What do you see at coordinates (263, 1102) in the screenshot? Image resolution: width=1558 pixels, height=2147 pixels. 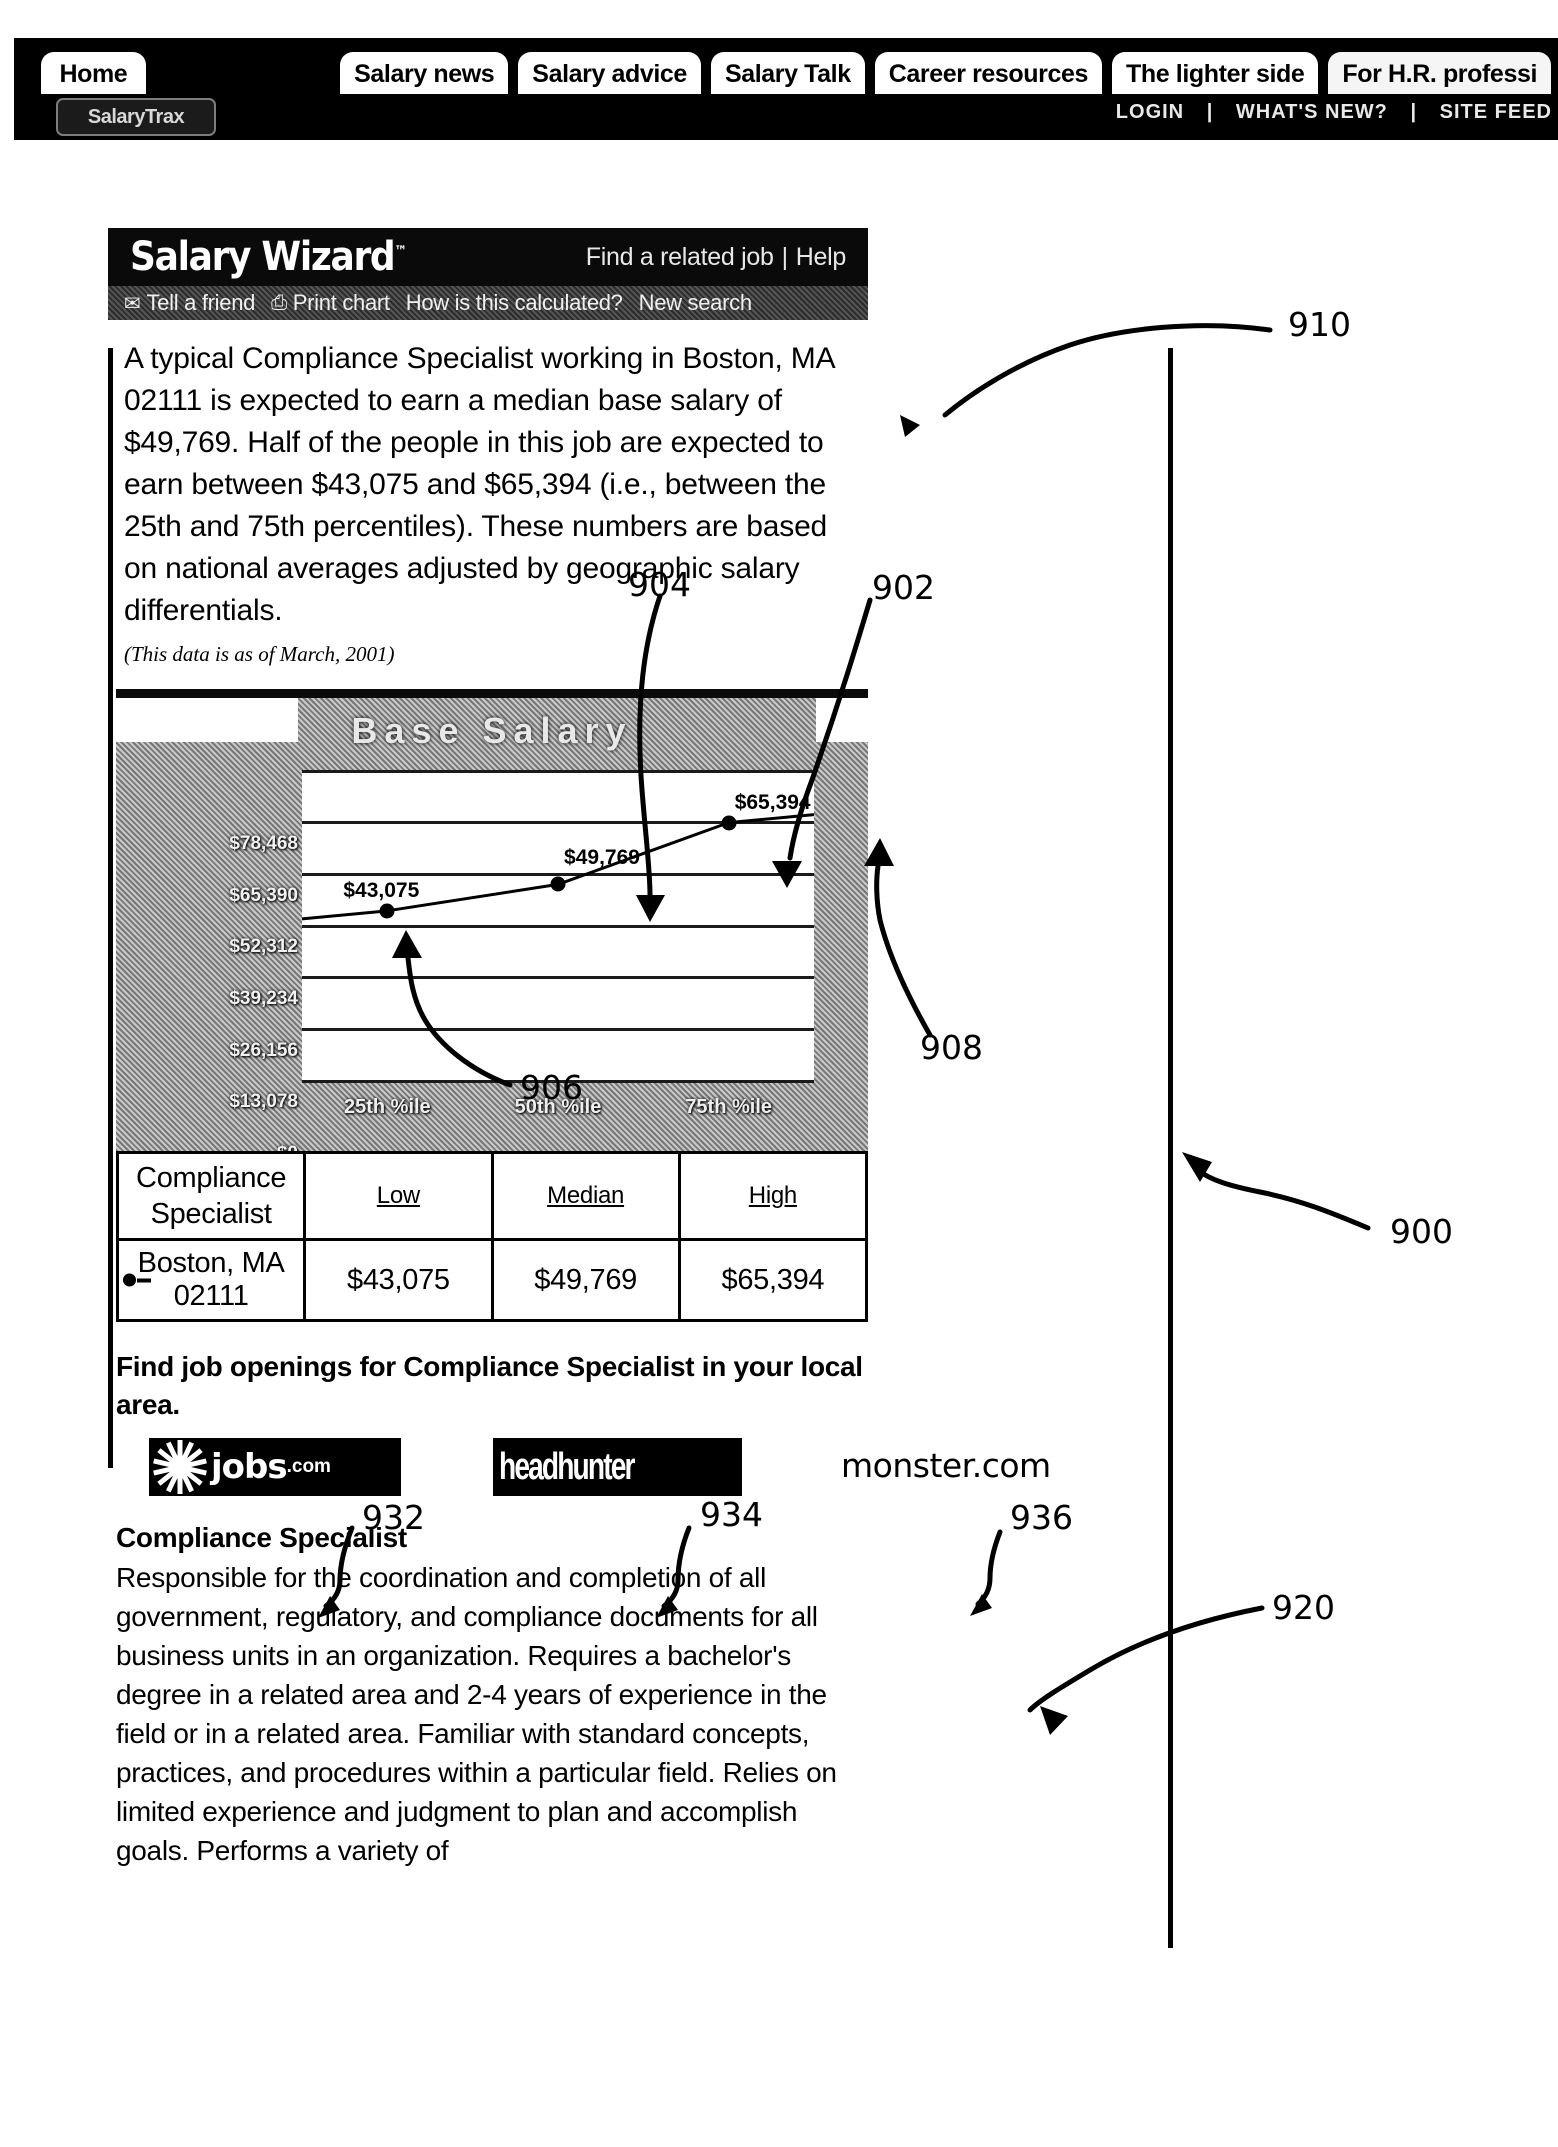 I see `chart-y-tick-label: $13,078` at bounding box center [263, 1102].